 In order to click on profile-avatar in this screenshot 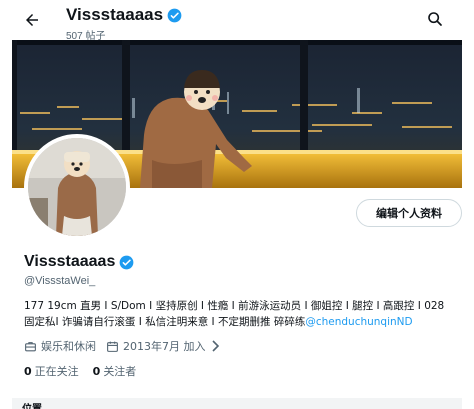, I will do `click(77, 187)`.